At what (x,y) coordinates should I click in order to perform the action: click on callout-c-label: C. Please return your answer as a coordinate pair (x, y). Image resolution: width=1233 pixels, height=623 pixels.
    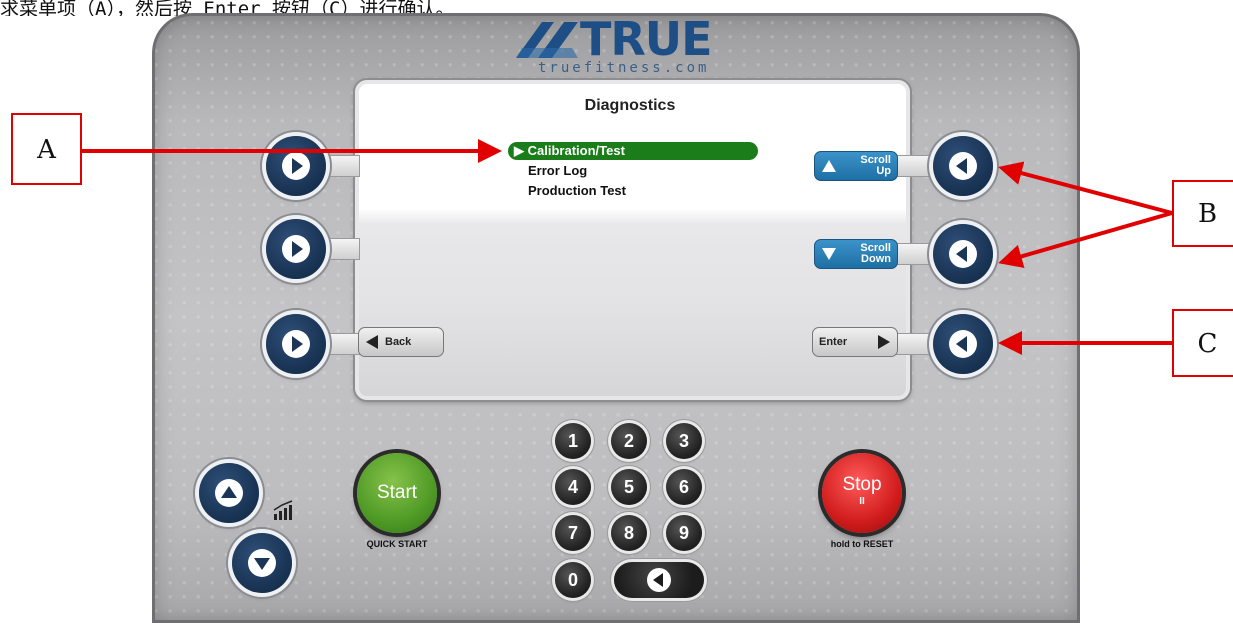
    Looking at the image, I should click on (1202, 343).